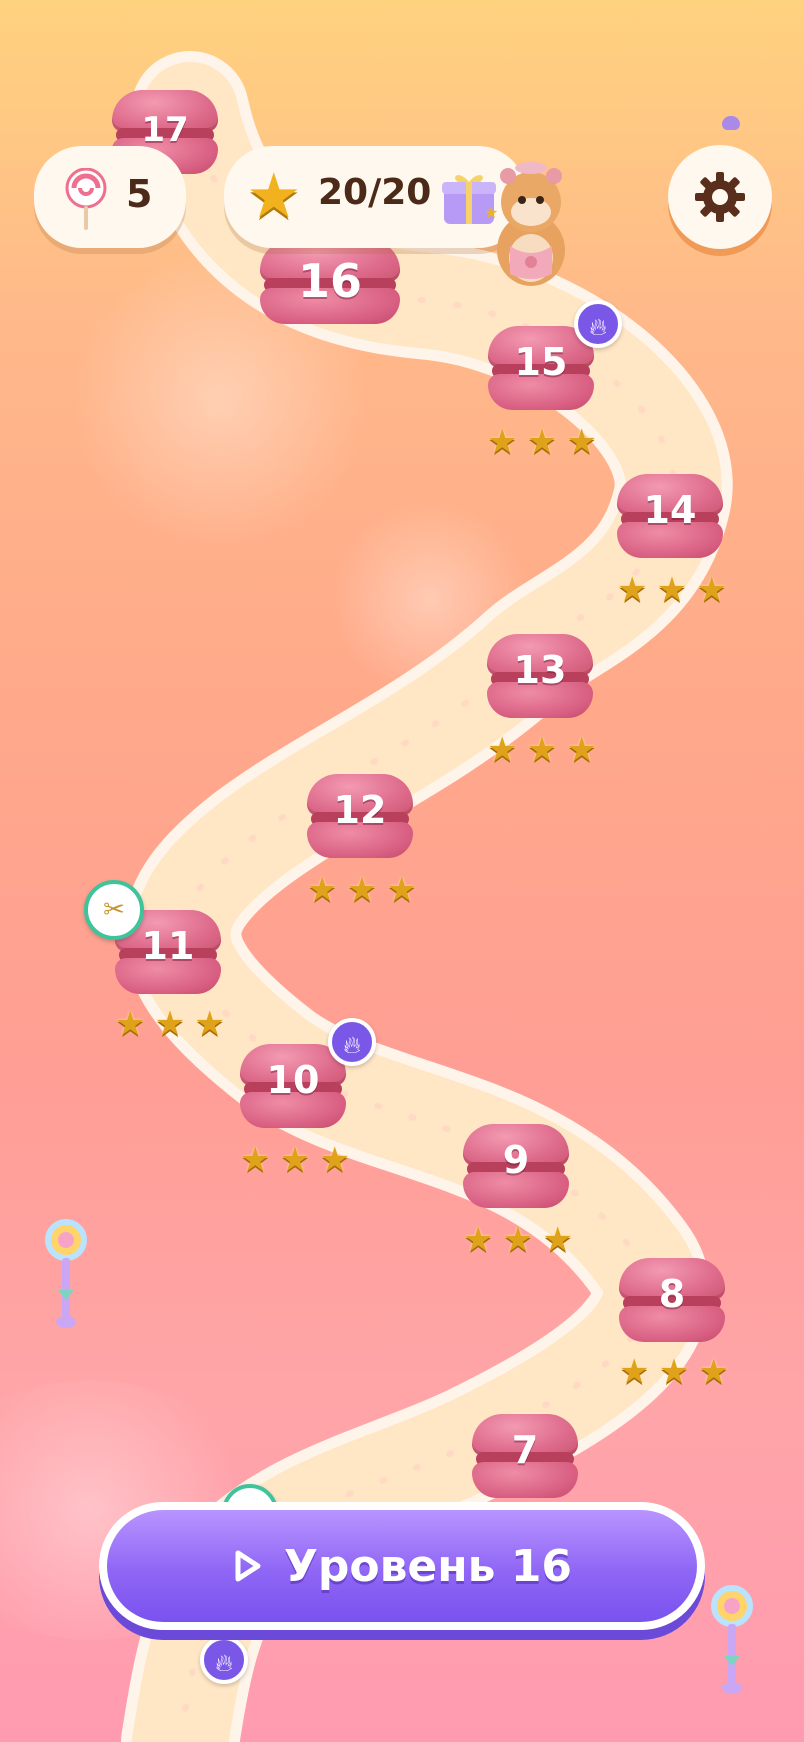 The image size is (804, 1742). Describe the element at coordinates (293, 1080) in the screenshot. I see `level-number: 10` at that location.